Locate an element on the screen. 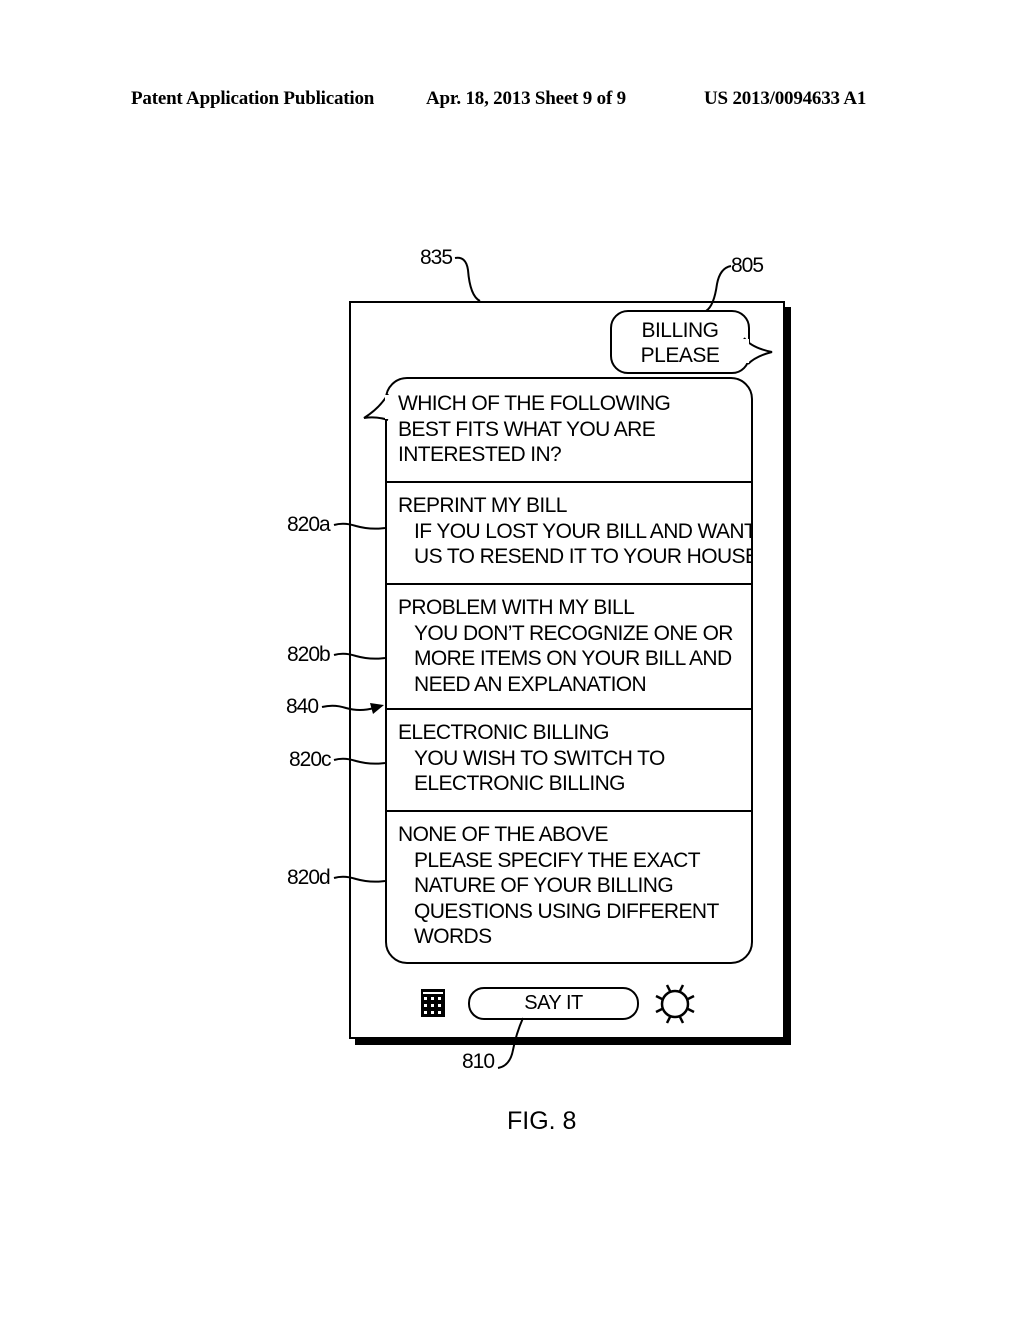 The image size is (1024, 1320). option-desc-line: ELECTRONIC BILLING is located at coordinates (520, 783).